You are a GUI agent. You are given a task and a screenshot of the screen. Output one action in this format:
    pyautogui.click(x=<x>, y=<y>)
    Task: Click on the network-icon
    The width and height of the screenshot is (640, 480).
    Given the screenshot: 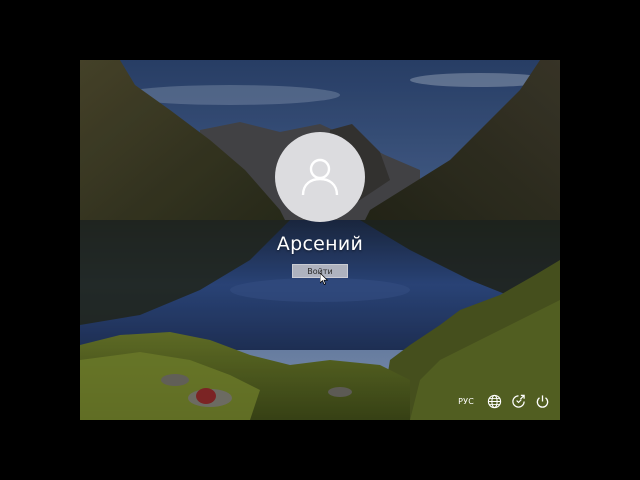 What is the action you would take?
    pyautogui.click(x=494, y=401)
    